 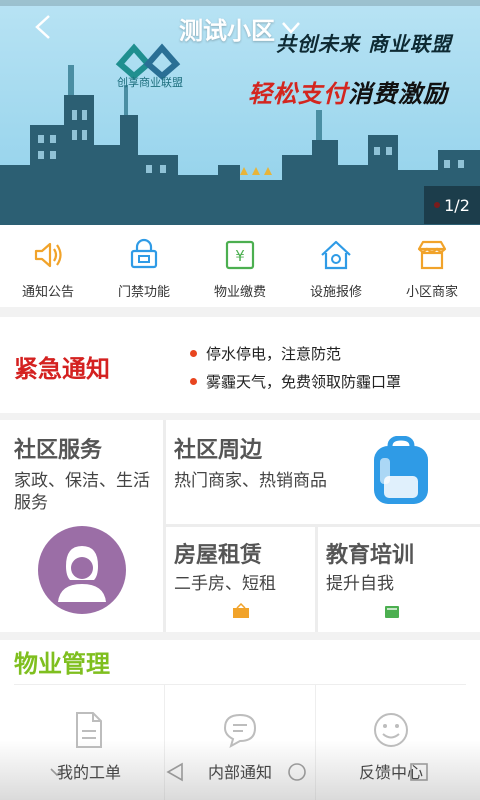 I want to click on quick-nav-label: 物业缴费, so click(x=239, y=292).